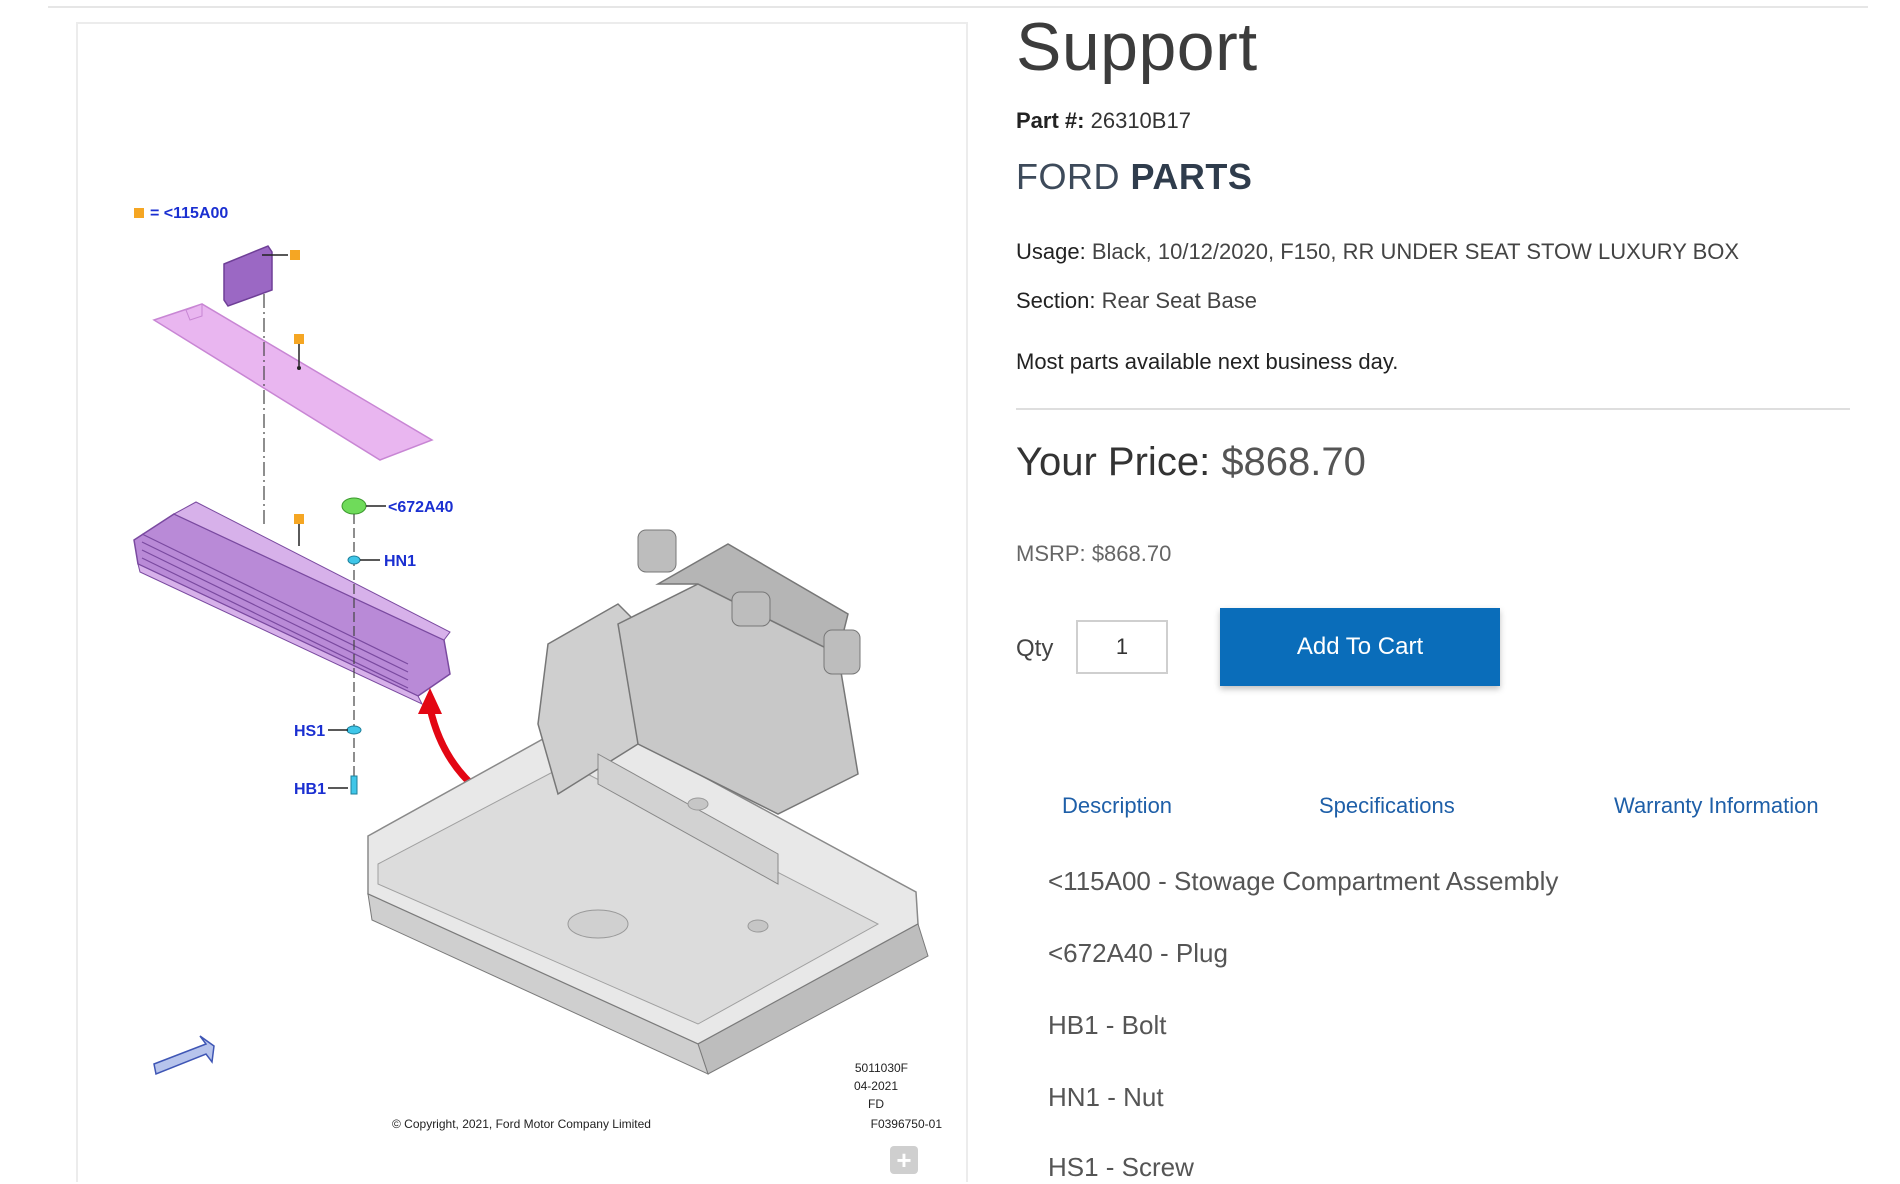  What do you see at coordinates (1140, 120) in the screenshot?
I see `part-number-value: 26310B17` at bounding box center [1140, 120].